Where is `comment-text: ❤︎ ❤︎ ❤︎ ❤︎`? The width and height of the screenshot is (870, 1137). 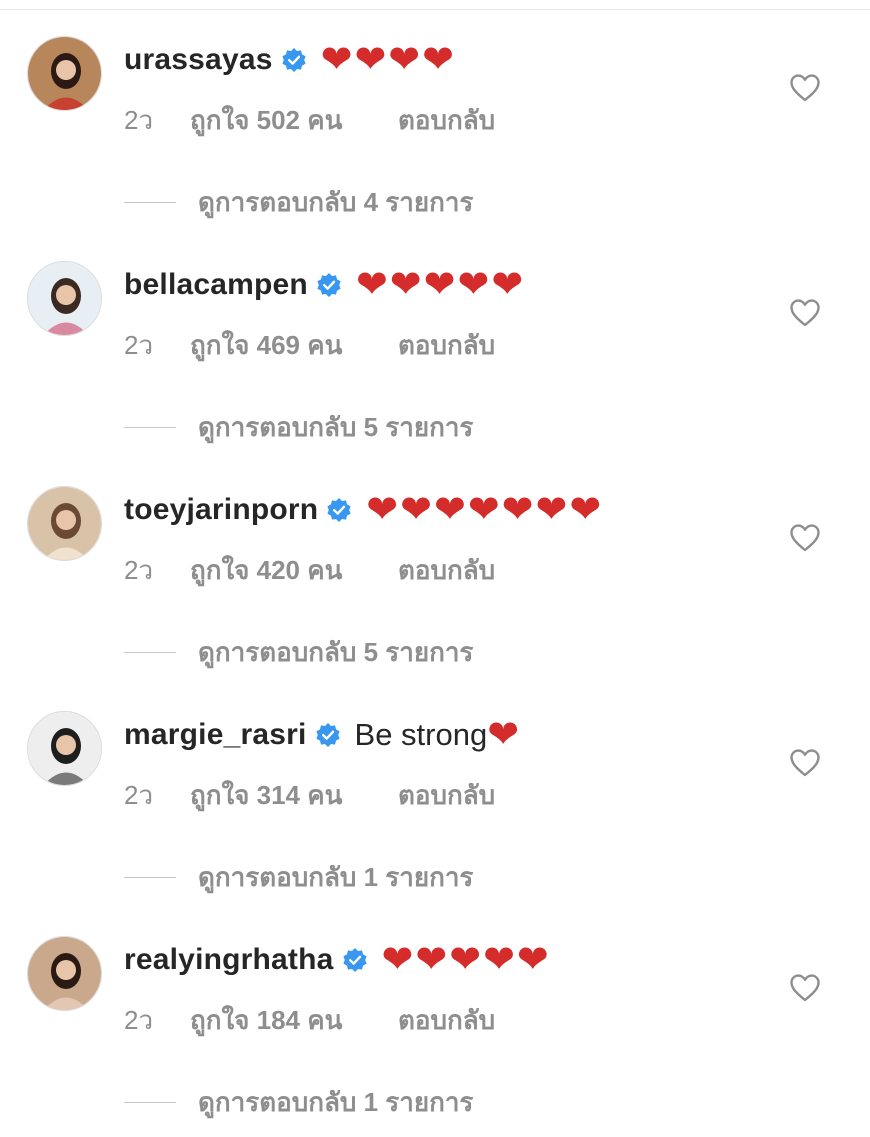
comment-text: ❤︎ ❤︎ ❤︎ ❤︎ is located at coordinates (387, 60).